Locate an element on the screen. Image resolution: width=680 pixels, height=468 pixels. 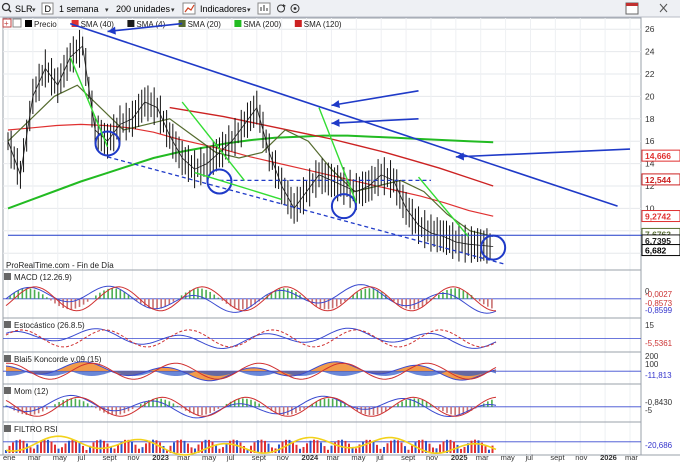
interval-select: 1 semana is located at coordinates (79, 9).